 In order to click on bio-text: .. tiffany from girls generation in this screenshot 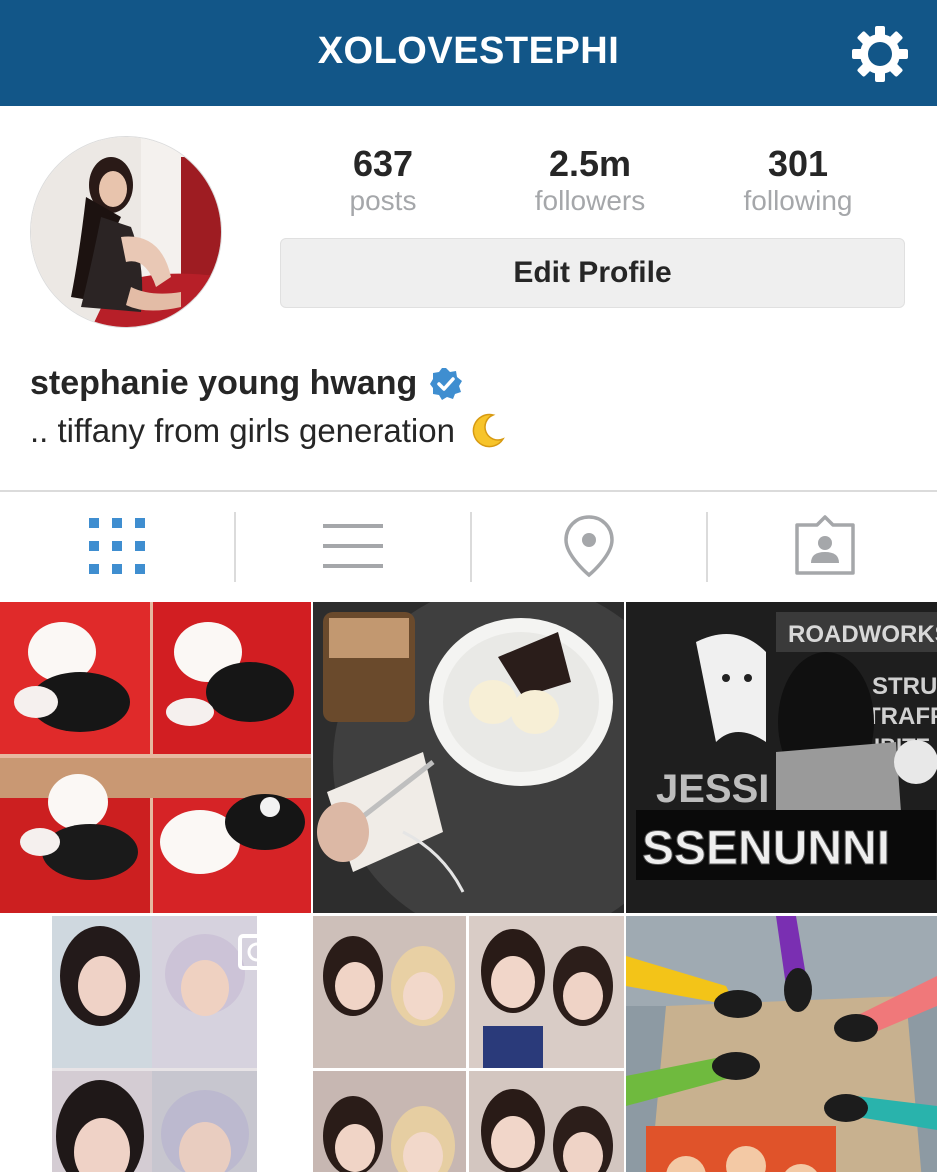, I will do `click(242, 430)`.